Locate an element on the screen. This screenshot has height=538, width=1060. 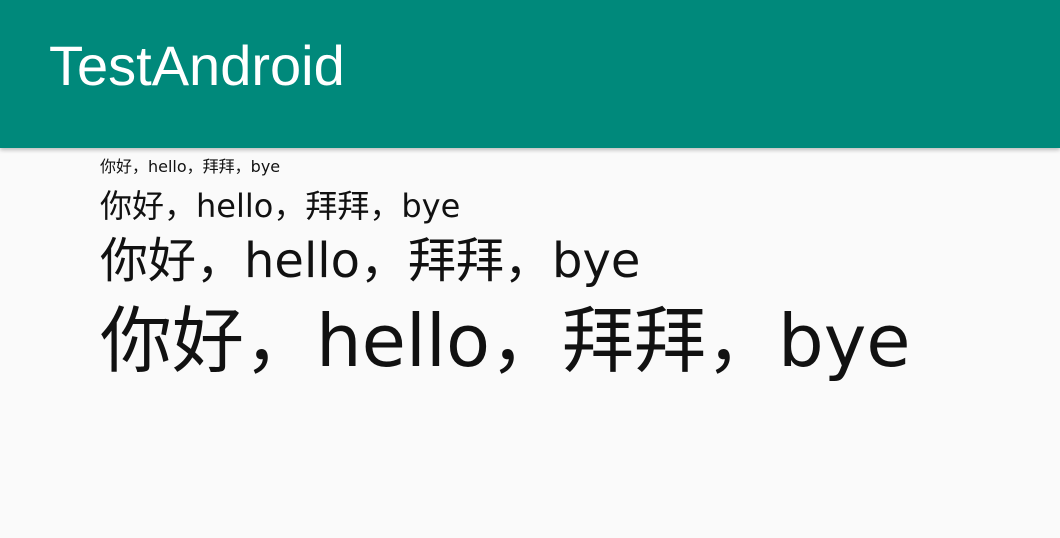
text-line-medium: 你好，hello，拜拜，bye is located at coordinates (280, 206).